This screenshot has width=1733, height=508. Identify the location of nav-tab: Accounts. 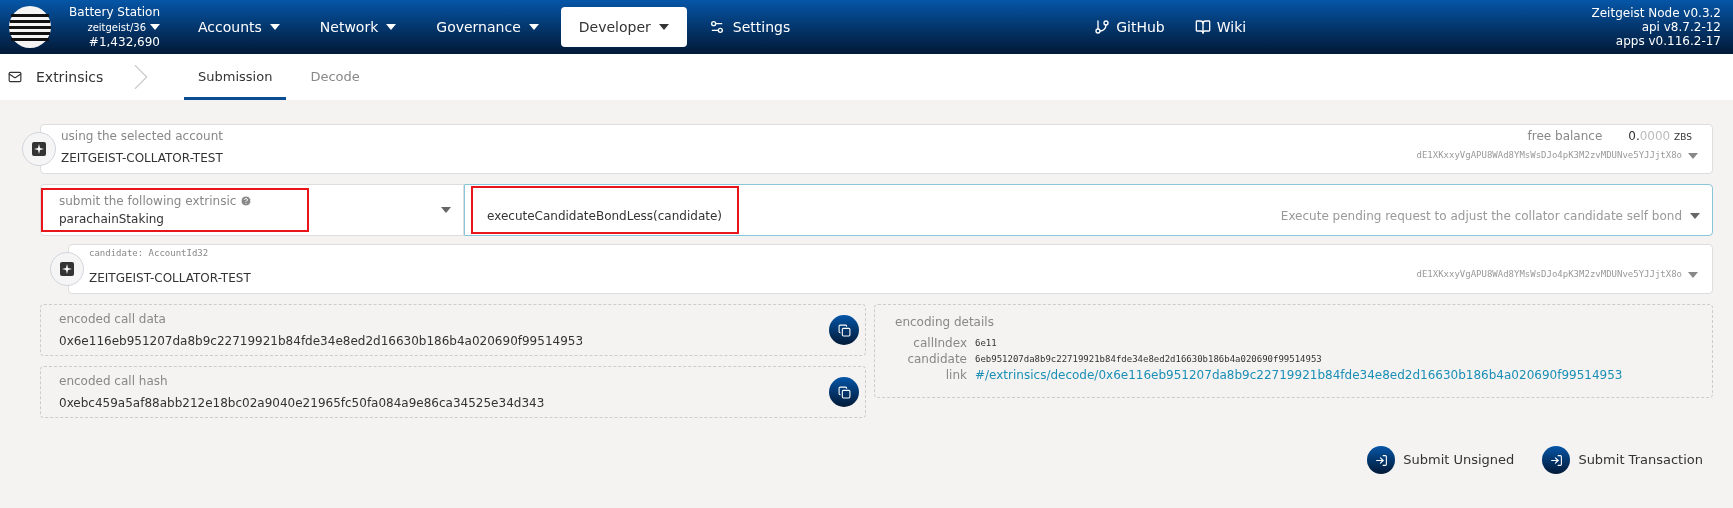
(239, 27).